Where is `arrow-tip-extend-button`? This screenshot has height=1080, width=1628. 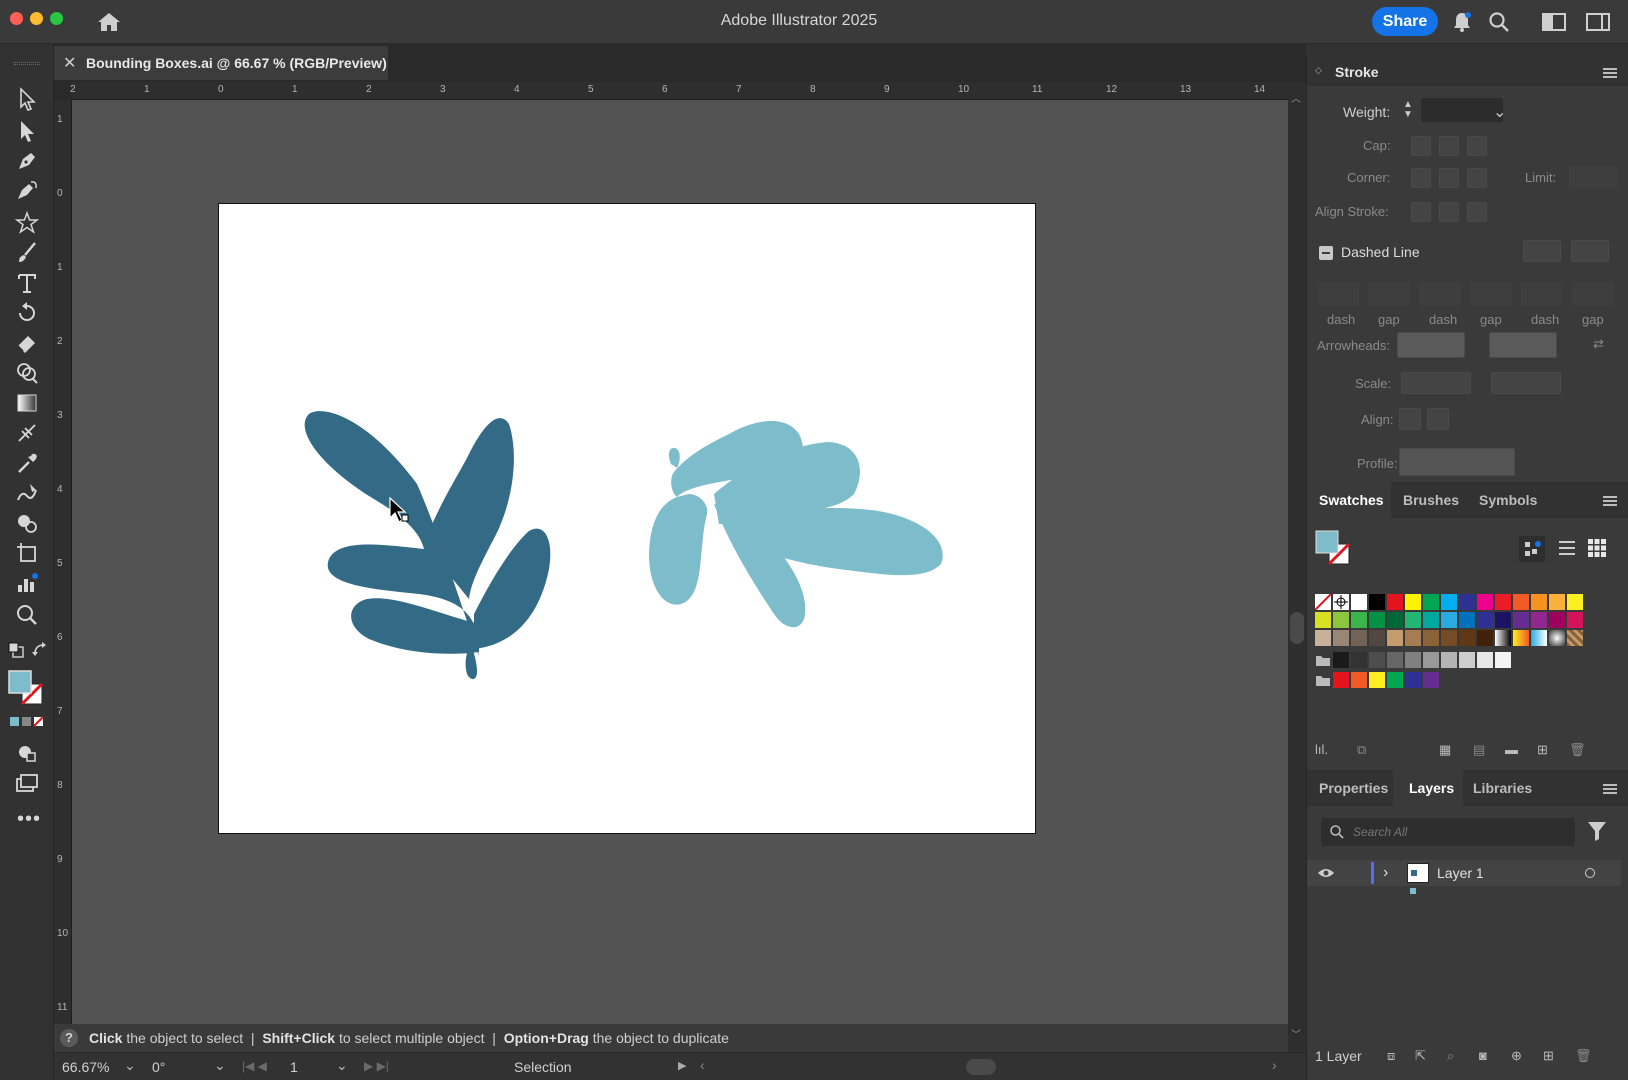 arrow-tip-extend-button is located at coordinates (1410, 419).